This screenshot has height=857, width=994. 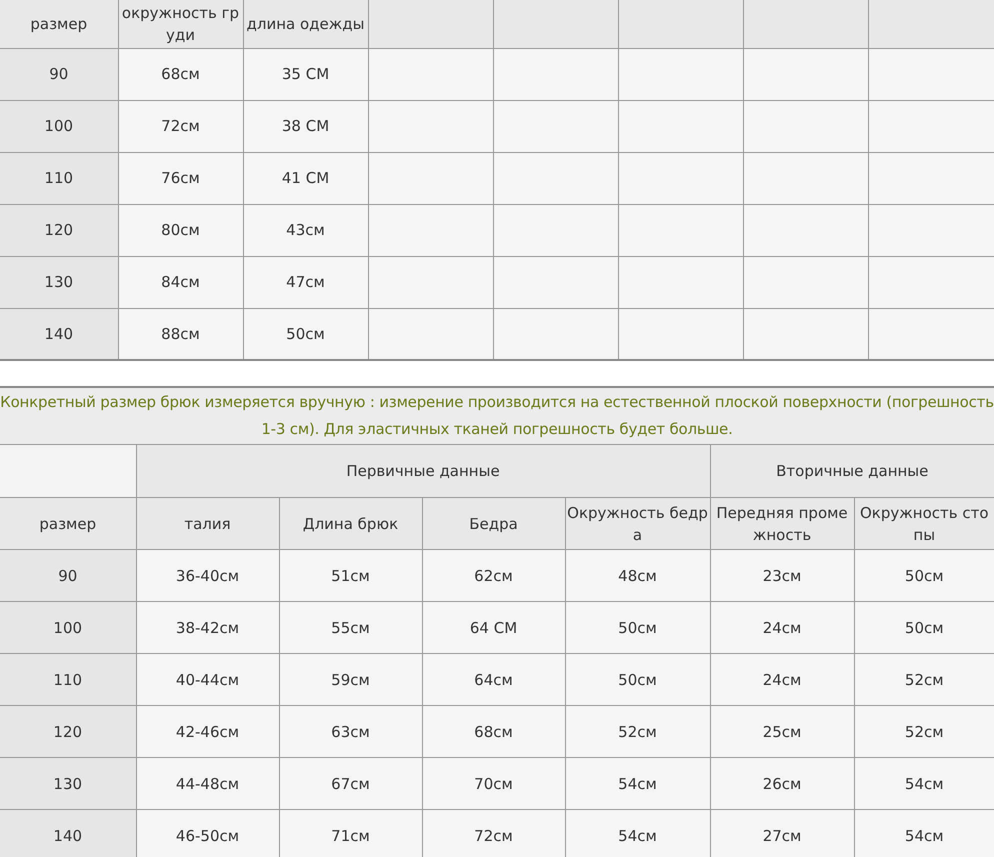 What do you see at coordinates (782, 784) in the screenshot?
I see `table-cell: 26см` at bounding box center [782, 784].